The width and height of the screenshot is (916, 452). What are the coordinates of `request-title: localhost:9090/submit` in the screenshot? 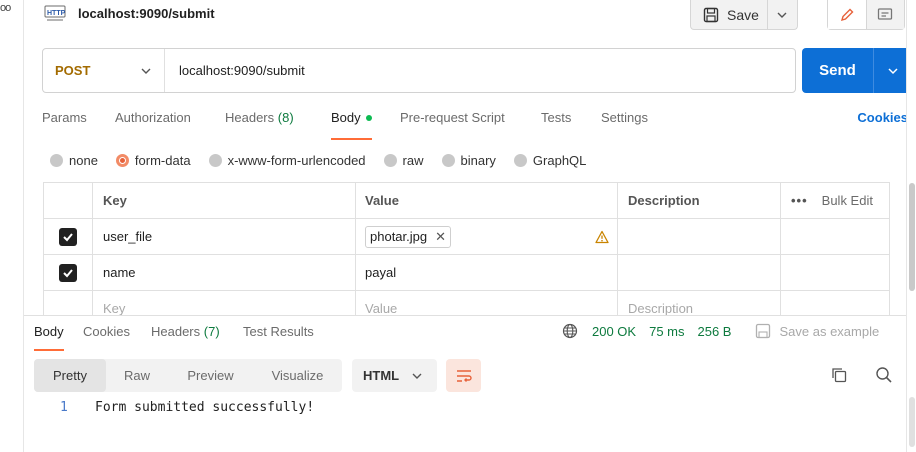 It's located at (146, 13).